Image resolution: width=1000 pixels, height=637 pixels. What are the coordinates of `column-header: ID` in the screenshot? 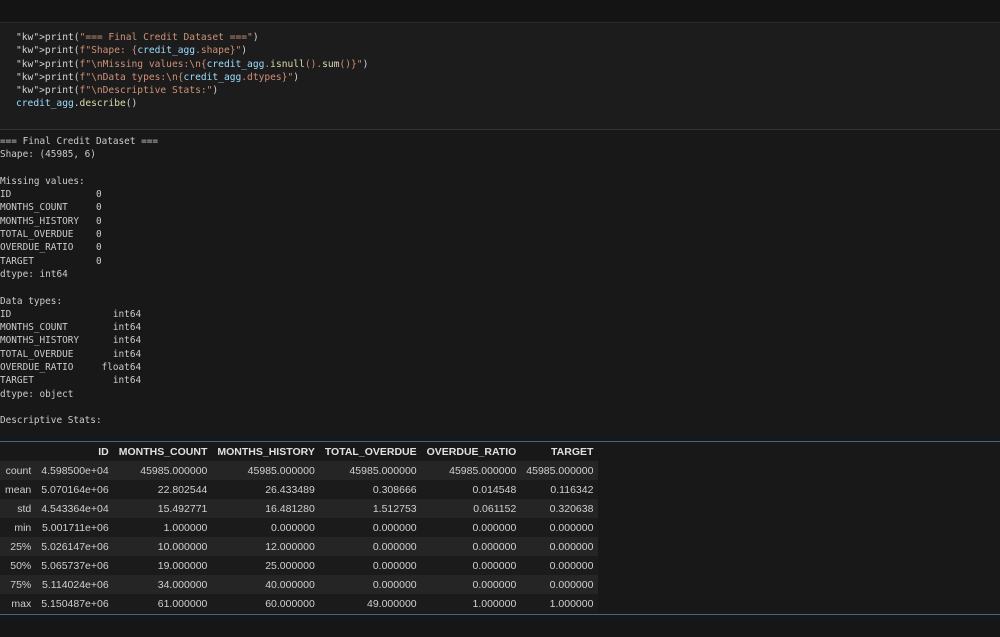 It's located at (75, 451).